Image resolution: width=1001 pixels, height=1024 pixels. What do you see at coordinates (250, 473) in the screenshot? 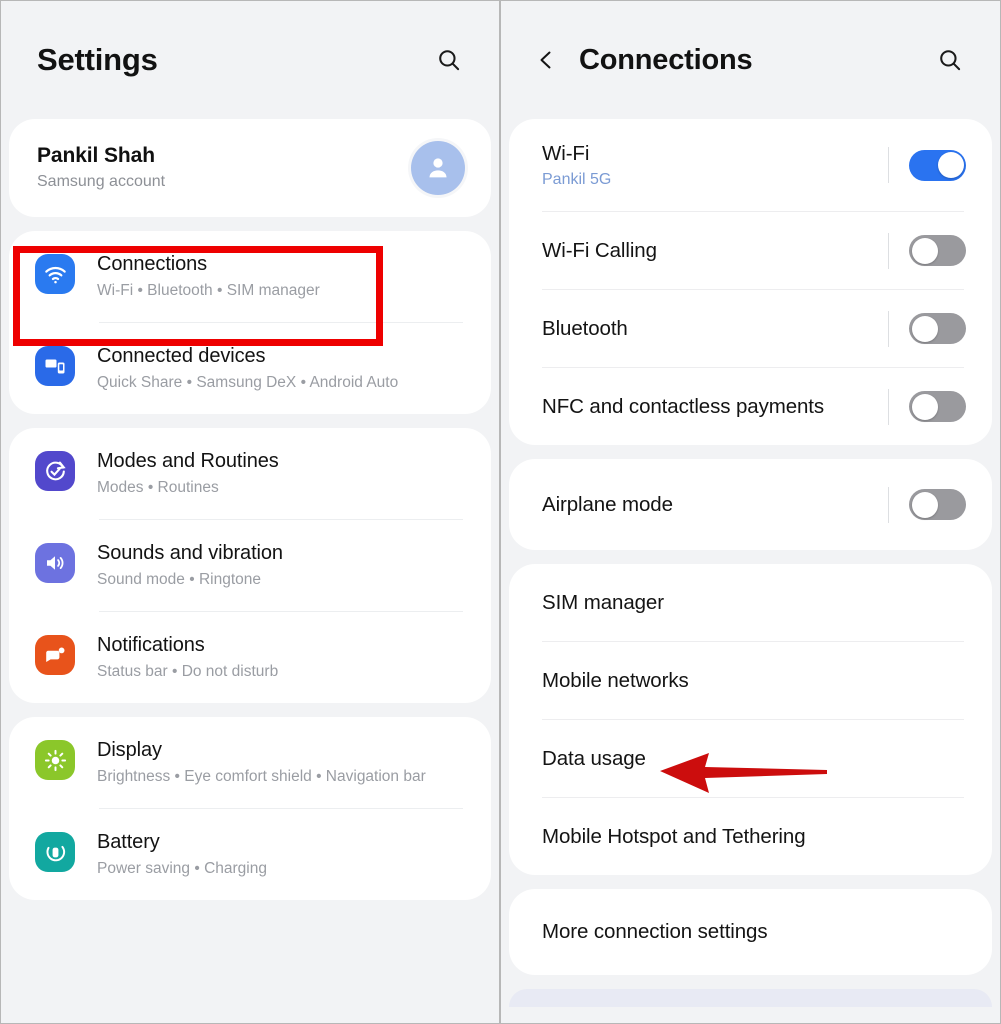
I see `sidebar-item-modes-and-routines: Modes and Routines Modes • Routines` at bounding box center [250, 473].